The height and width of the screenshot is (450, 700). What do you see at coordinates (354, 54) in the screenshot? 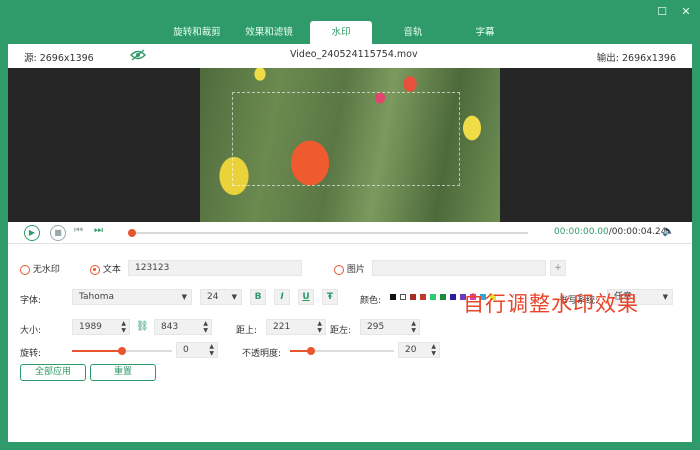
I see `file-name: Video_240524115754.mov` at bounding box center [354, 54].